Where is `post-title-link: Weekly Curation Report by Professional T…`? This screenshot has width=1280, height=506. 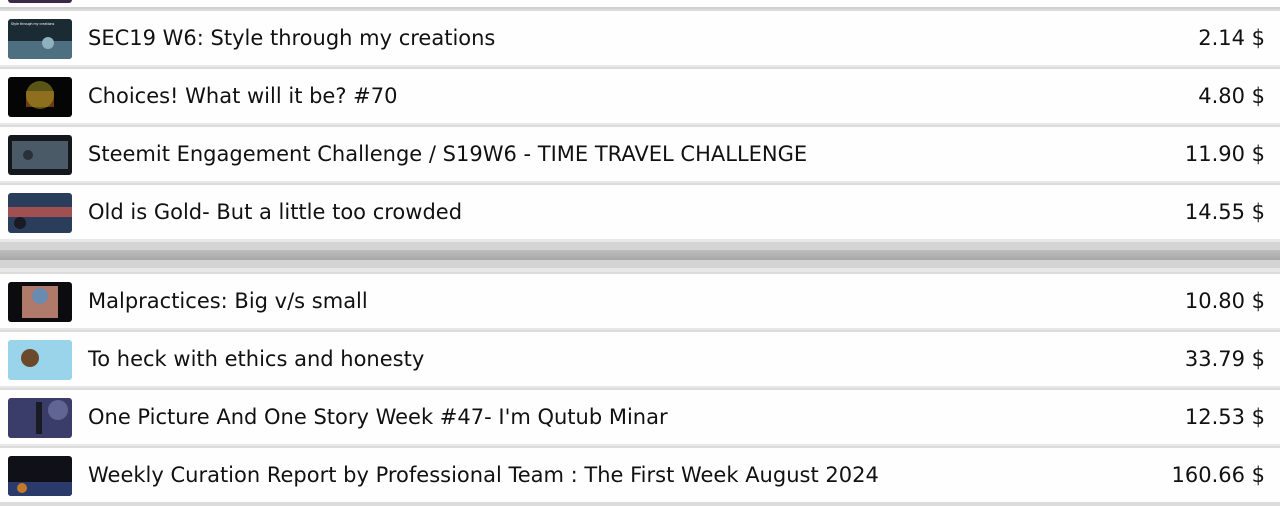
post-title-link: Weekly Curation Report by Professional T… is located at coordinates (483, 475).